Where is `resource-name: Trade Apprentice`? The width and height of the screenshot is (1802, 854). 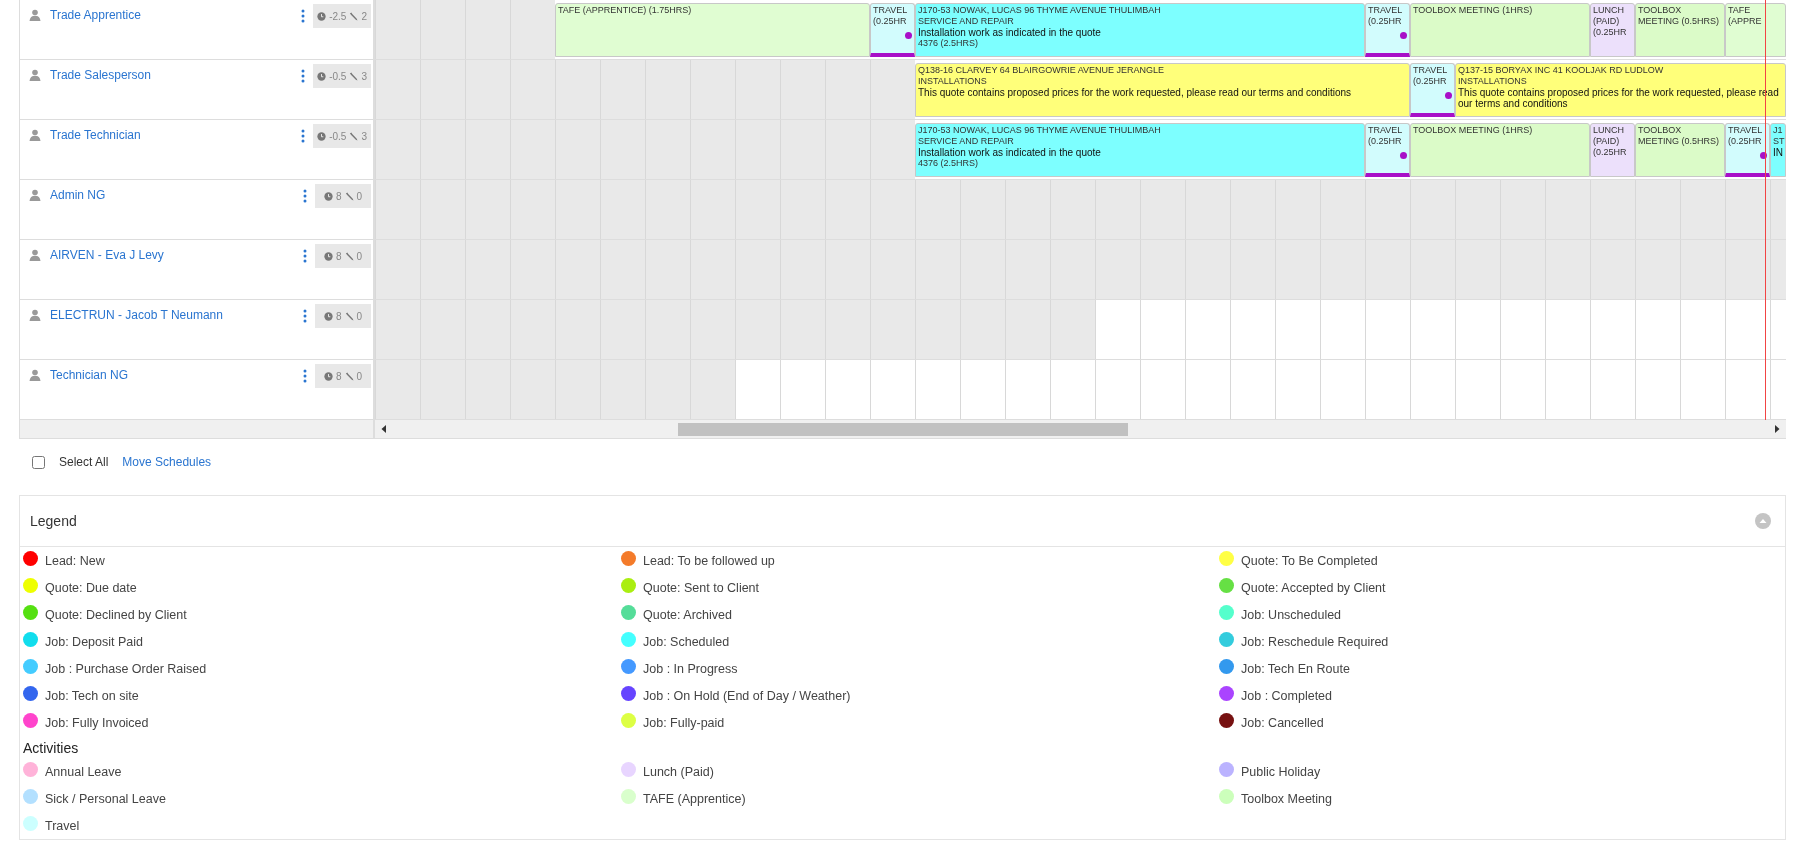
resource-name: Trade Apprentice is located at coordinates (176, 15).